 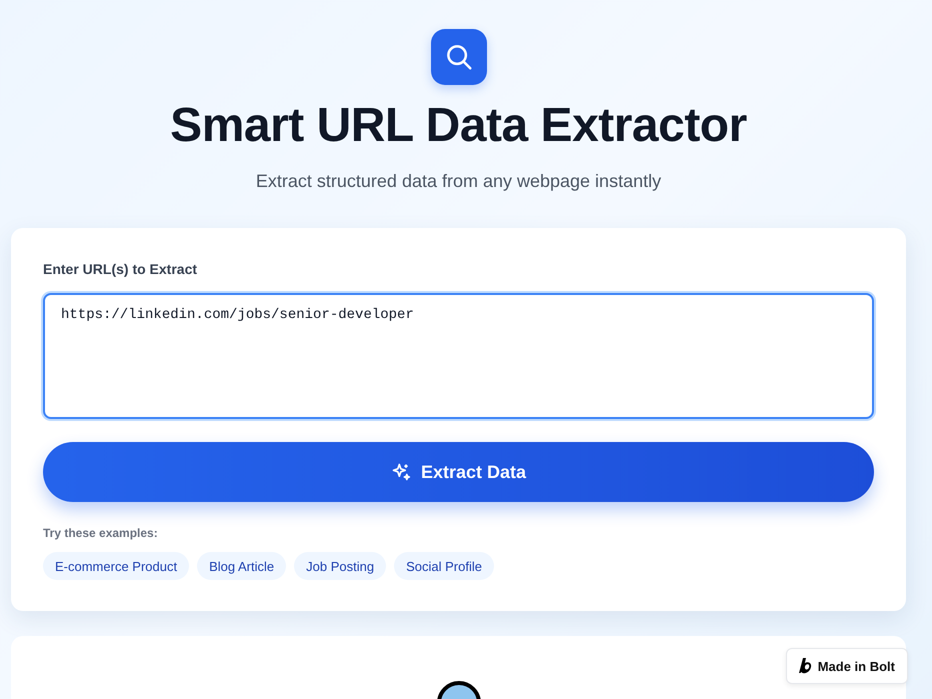 I want to click on example-chip: Social Profile, so click(x=444, y=566).